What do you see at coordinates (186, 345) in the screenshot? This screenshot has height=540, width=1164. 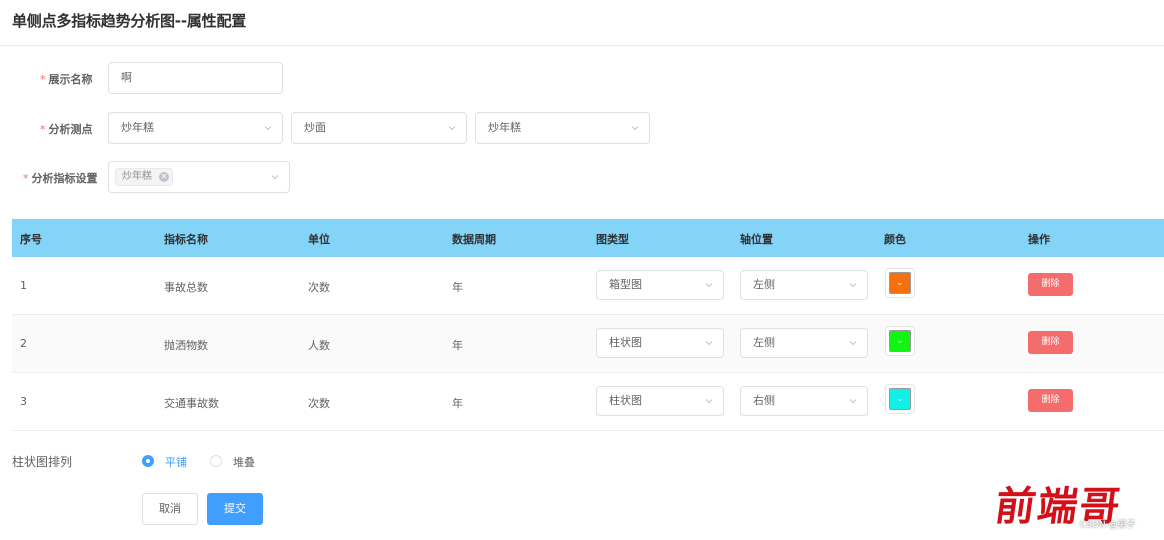 I see `row-name: 抛洒物数` at bounding box center [186, 345].